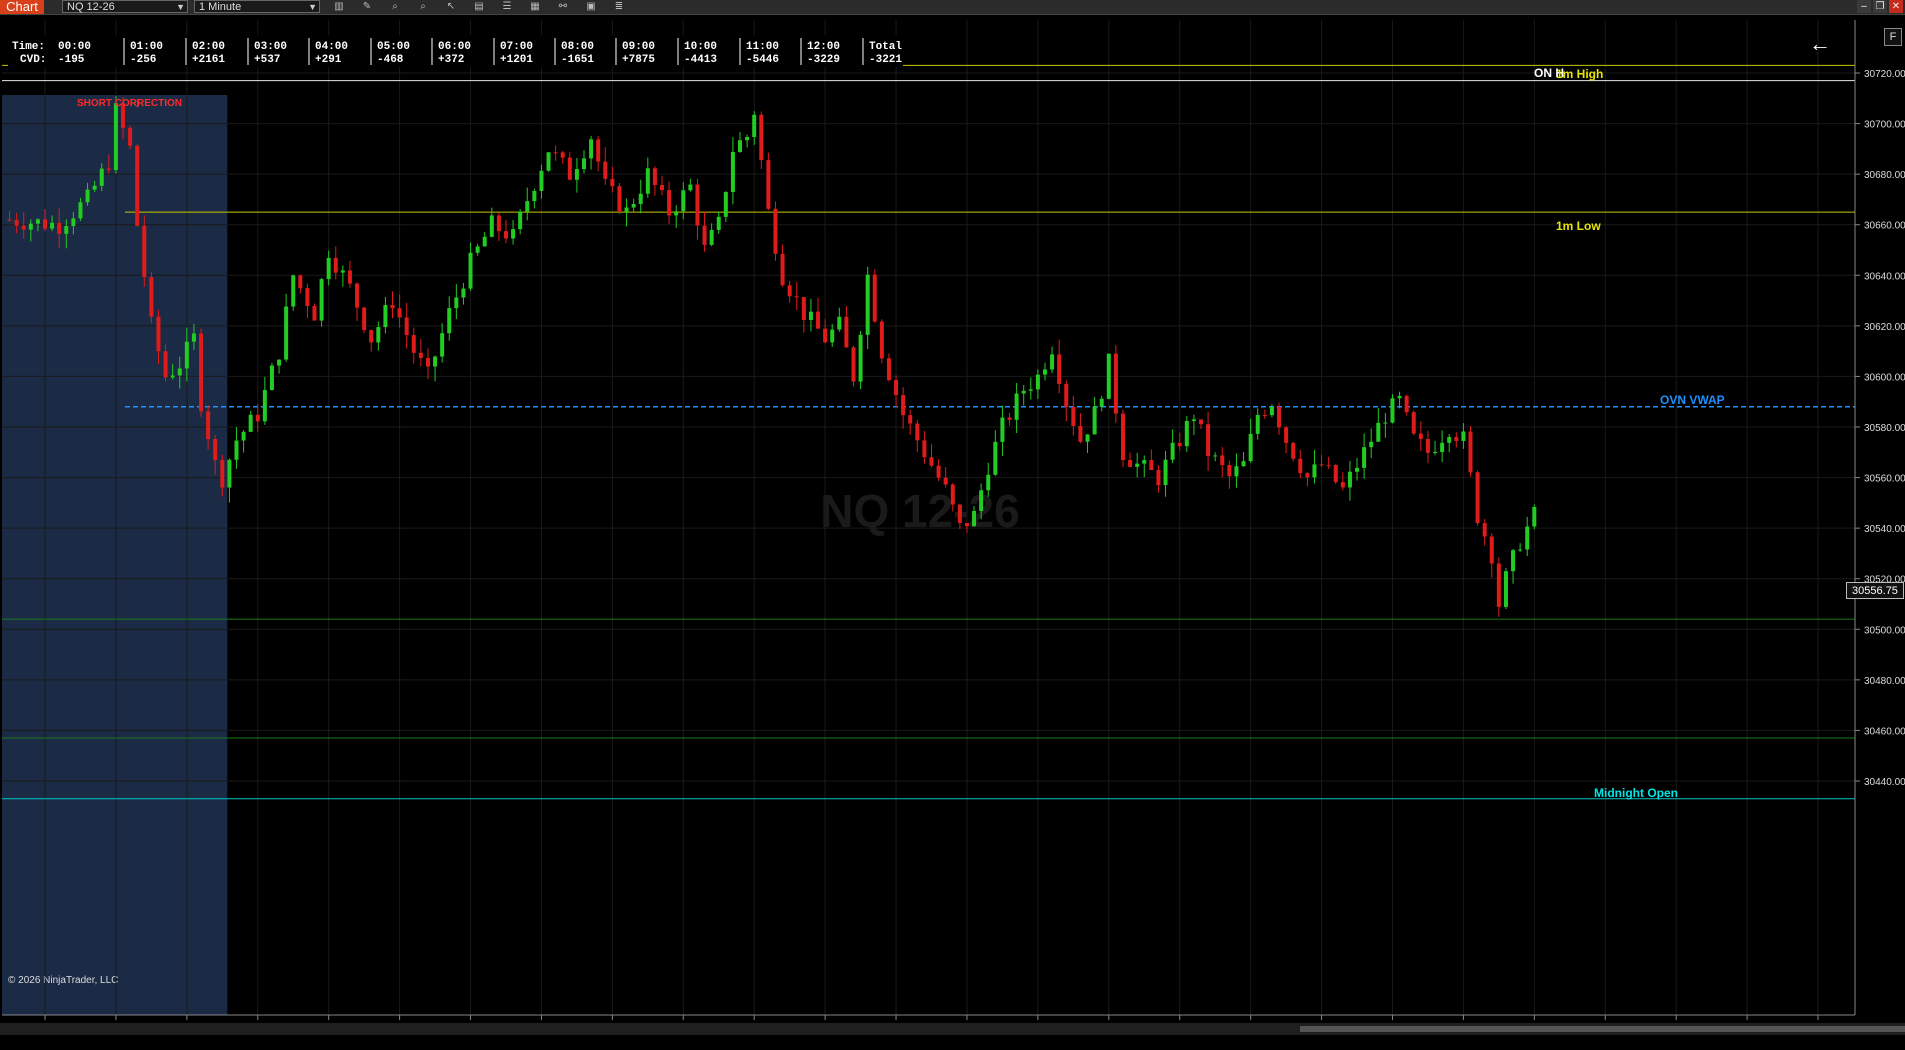 The image size is (1905, 1050). Describe the element at coordinates (479, 6) in the screenshot. I see `data-box-icon: ▤` at that location.